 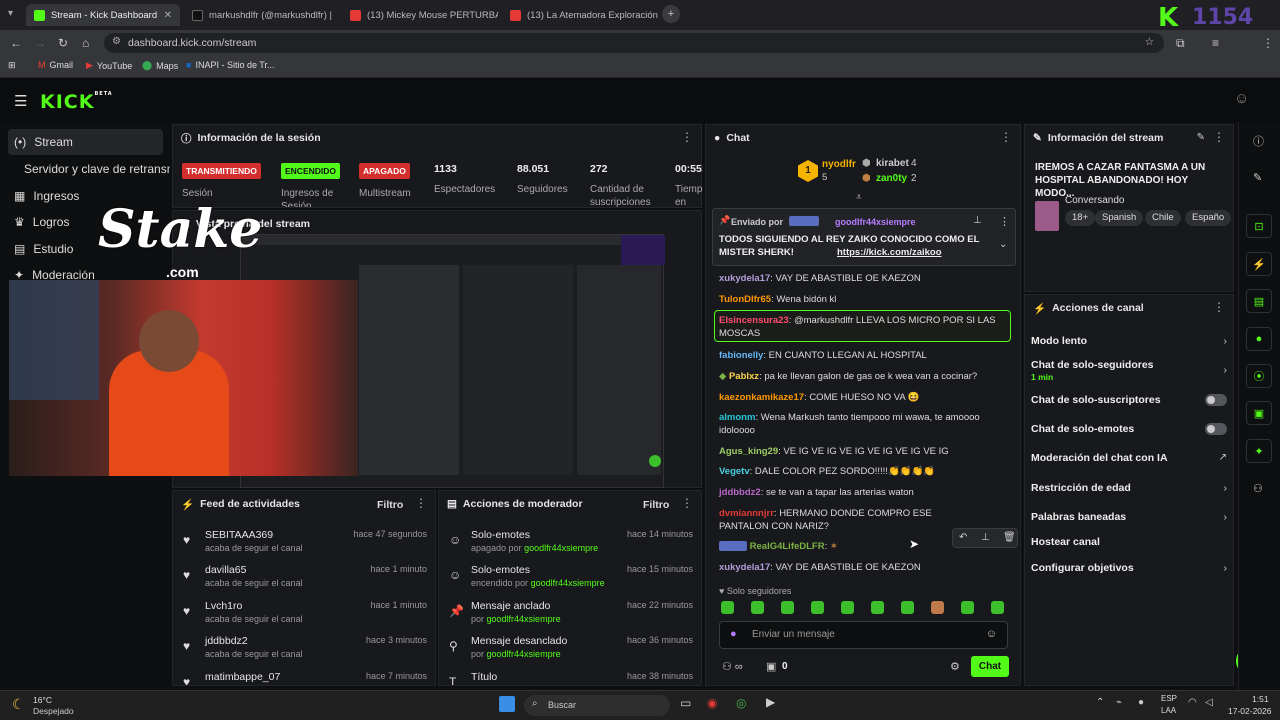 I want to click on browser-tab: (13) Mickey Mouse PERTURBA ✕, so click(x=420, y=15).